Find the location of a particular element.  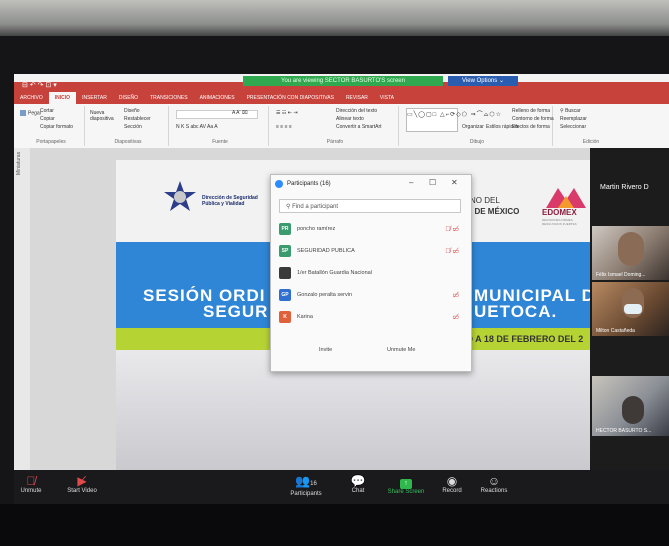

video-tile-name: Milton Castañeda is located at coordinates (615, 331).